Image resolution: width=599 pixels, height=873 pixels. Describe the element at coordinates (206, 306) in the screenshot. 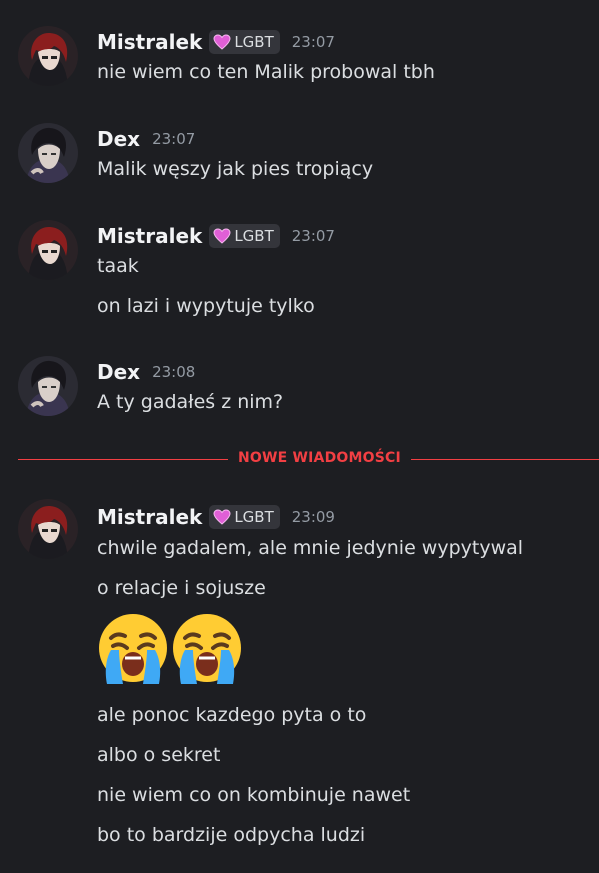

I see `message-text: on lazi i wypytuje tylko` at that location.